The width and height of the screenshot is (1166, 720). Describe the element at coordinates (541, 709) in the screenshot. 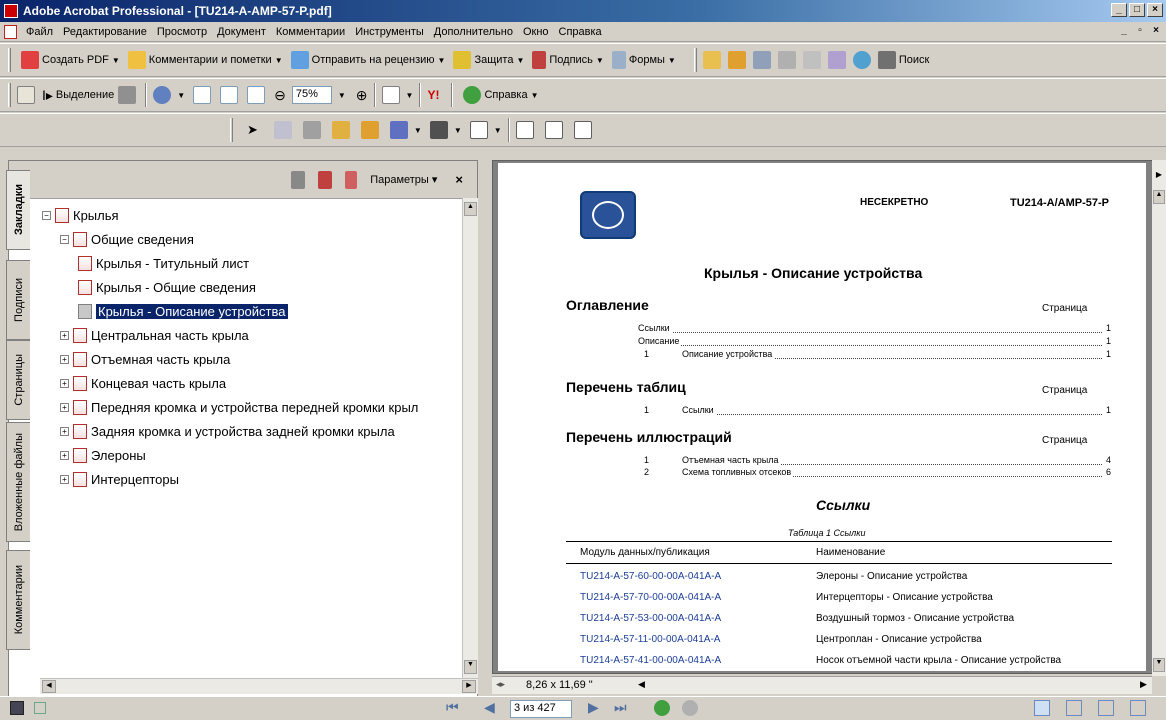

I see `page-number-field: 3 из 427` at that location.